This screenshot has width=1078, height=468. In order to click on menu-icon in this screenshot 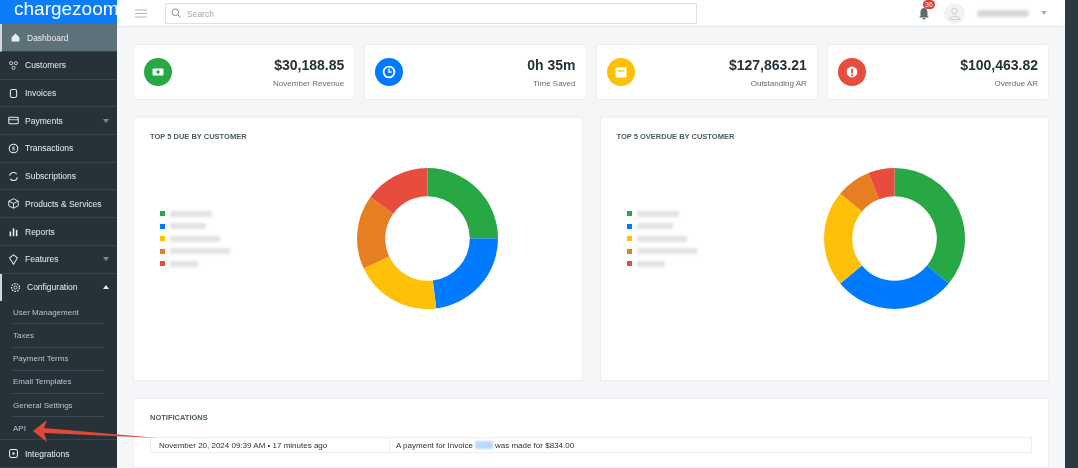, I will do `click(141, 13)`.